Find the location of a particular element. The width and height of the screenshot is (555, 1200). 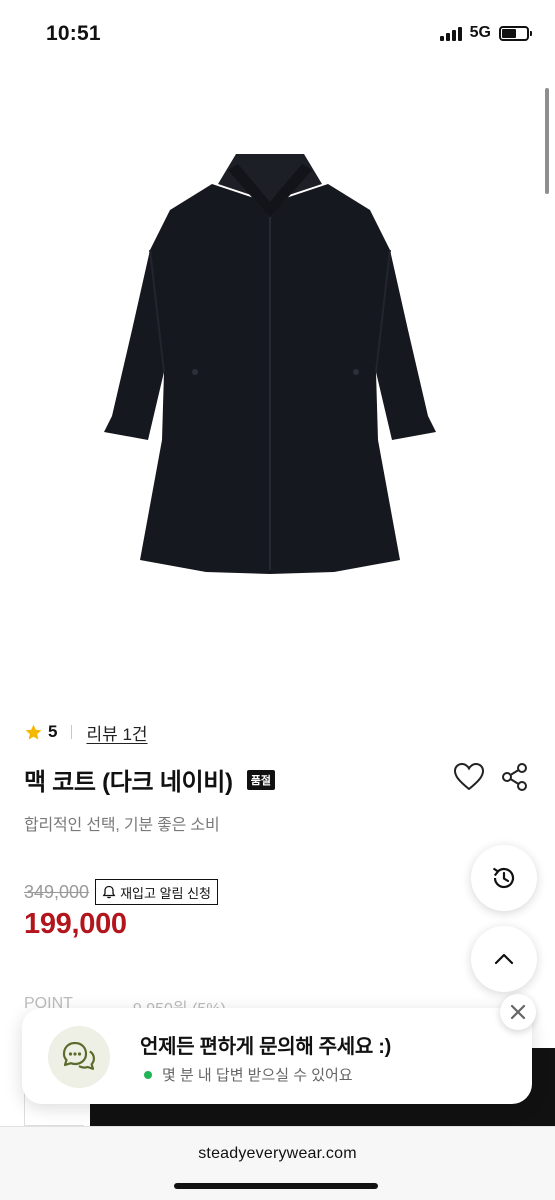

chat-toast-status: 몇 분 내 답변 받으실 수 있어요 is located at coordinates (248, 1074).